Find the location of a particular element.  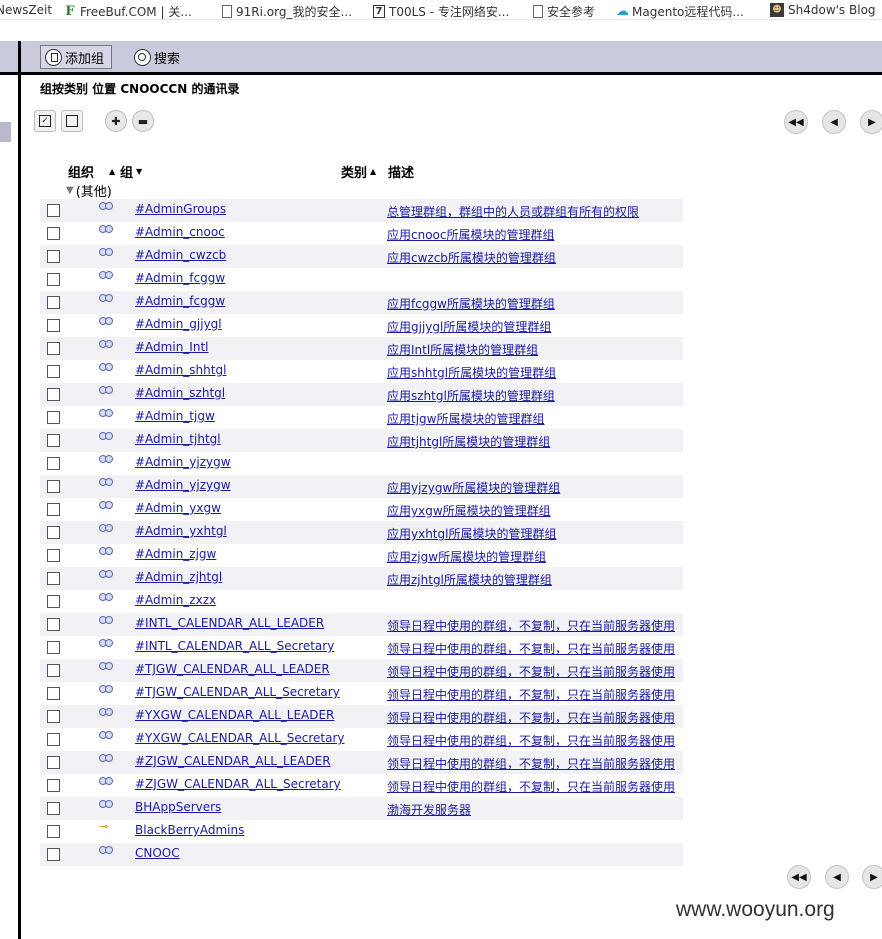

next-page-button-bottom: ▶ is located at coordinates (872, 877).